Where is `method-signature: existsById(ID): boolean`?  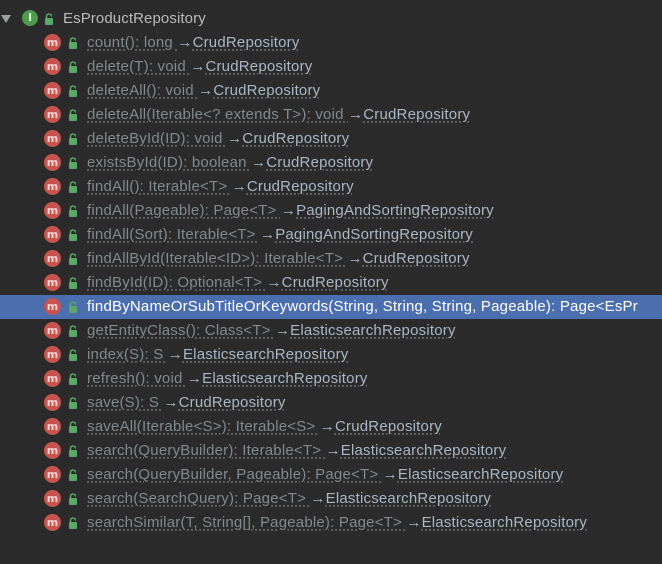
method-signature: existsById(ID): boolean is located at coordinates (169, 162).